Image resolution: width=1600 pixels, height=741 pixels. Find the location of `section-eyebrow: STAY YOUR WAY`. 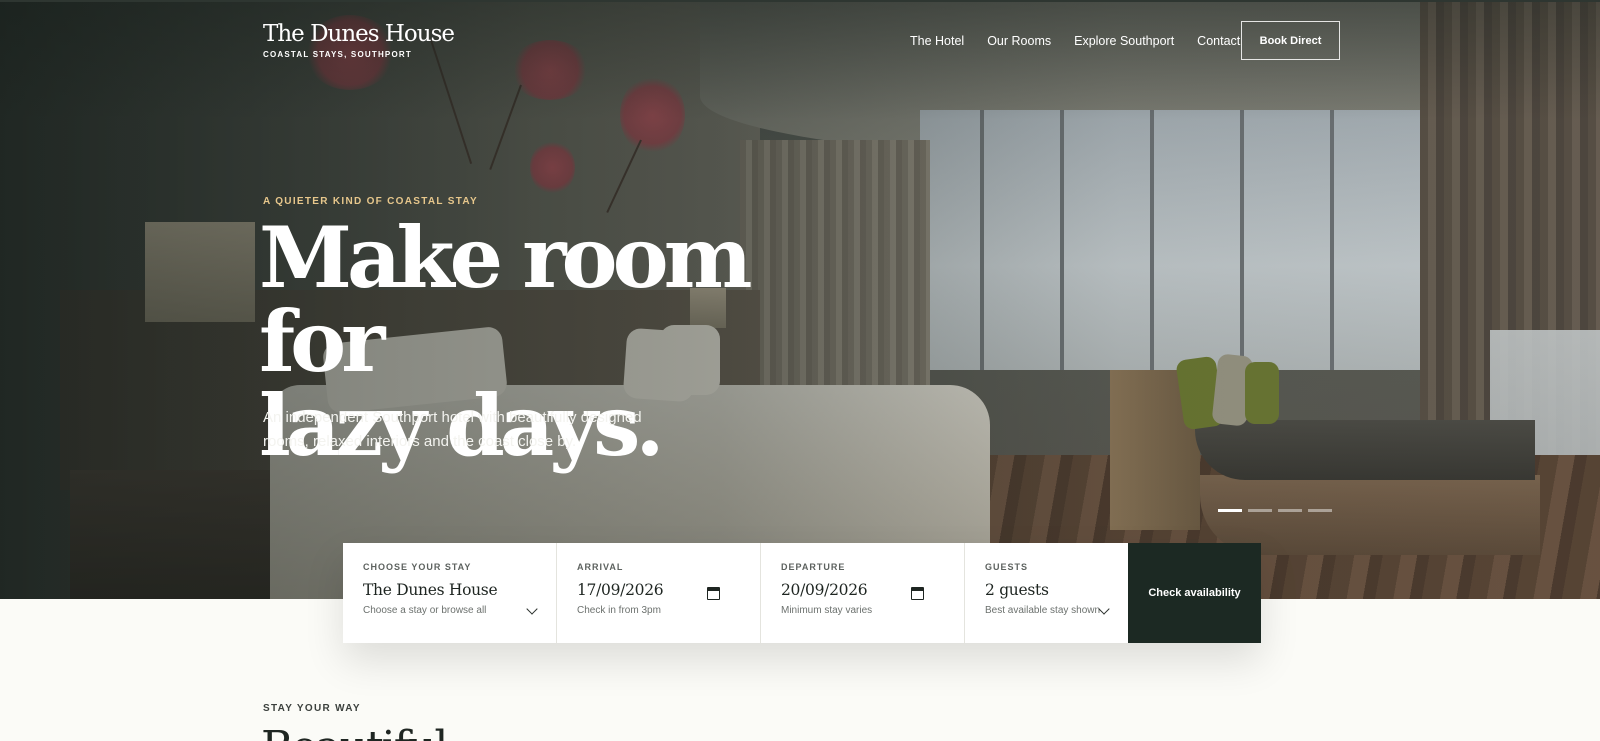

section-eyebrow: STAY YOUR WAY is located at coordinates (312, 708).